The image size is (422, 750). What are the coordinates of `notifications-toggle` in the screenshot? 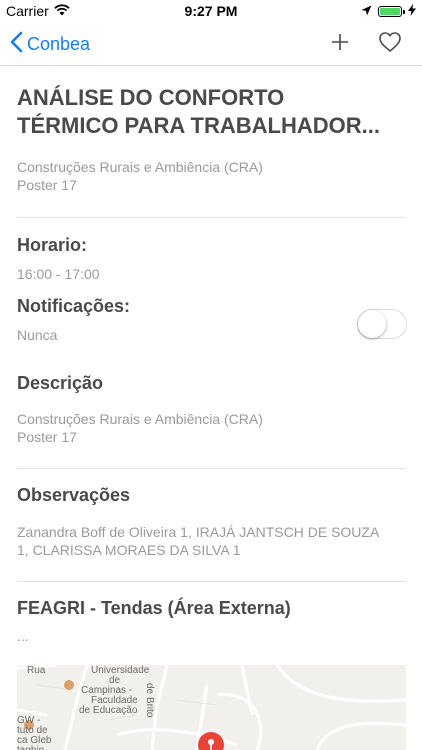 It's located at (382, 324).